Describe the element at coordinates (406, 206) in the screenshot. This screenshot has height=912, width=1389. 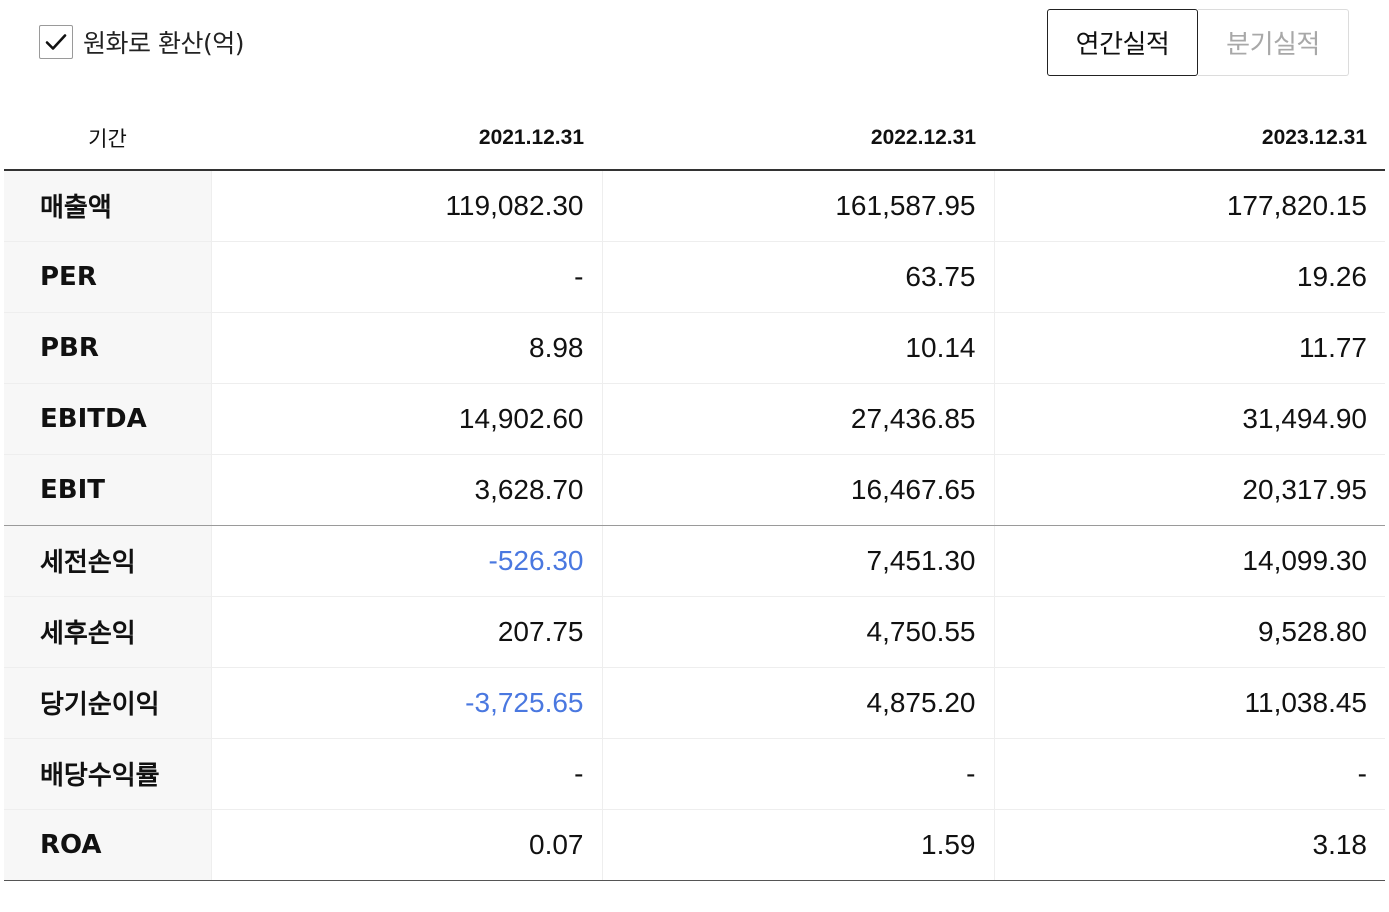
I see `table-cell: 119,082.30` at that location.